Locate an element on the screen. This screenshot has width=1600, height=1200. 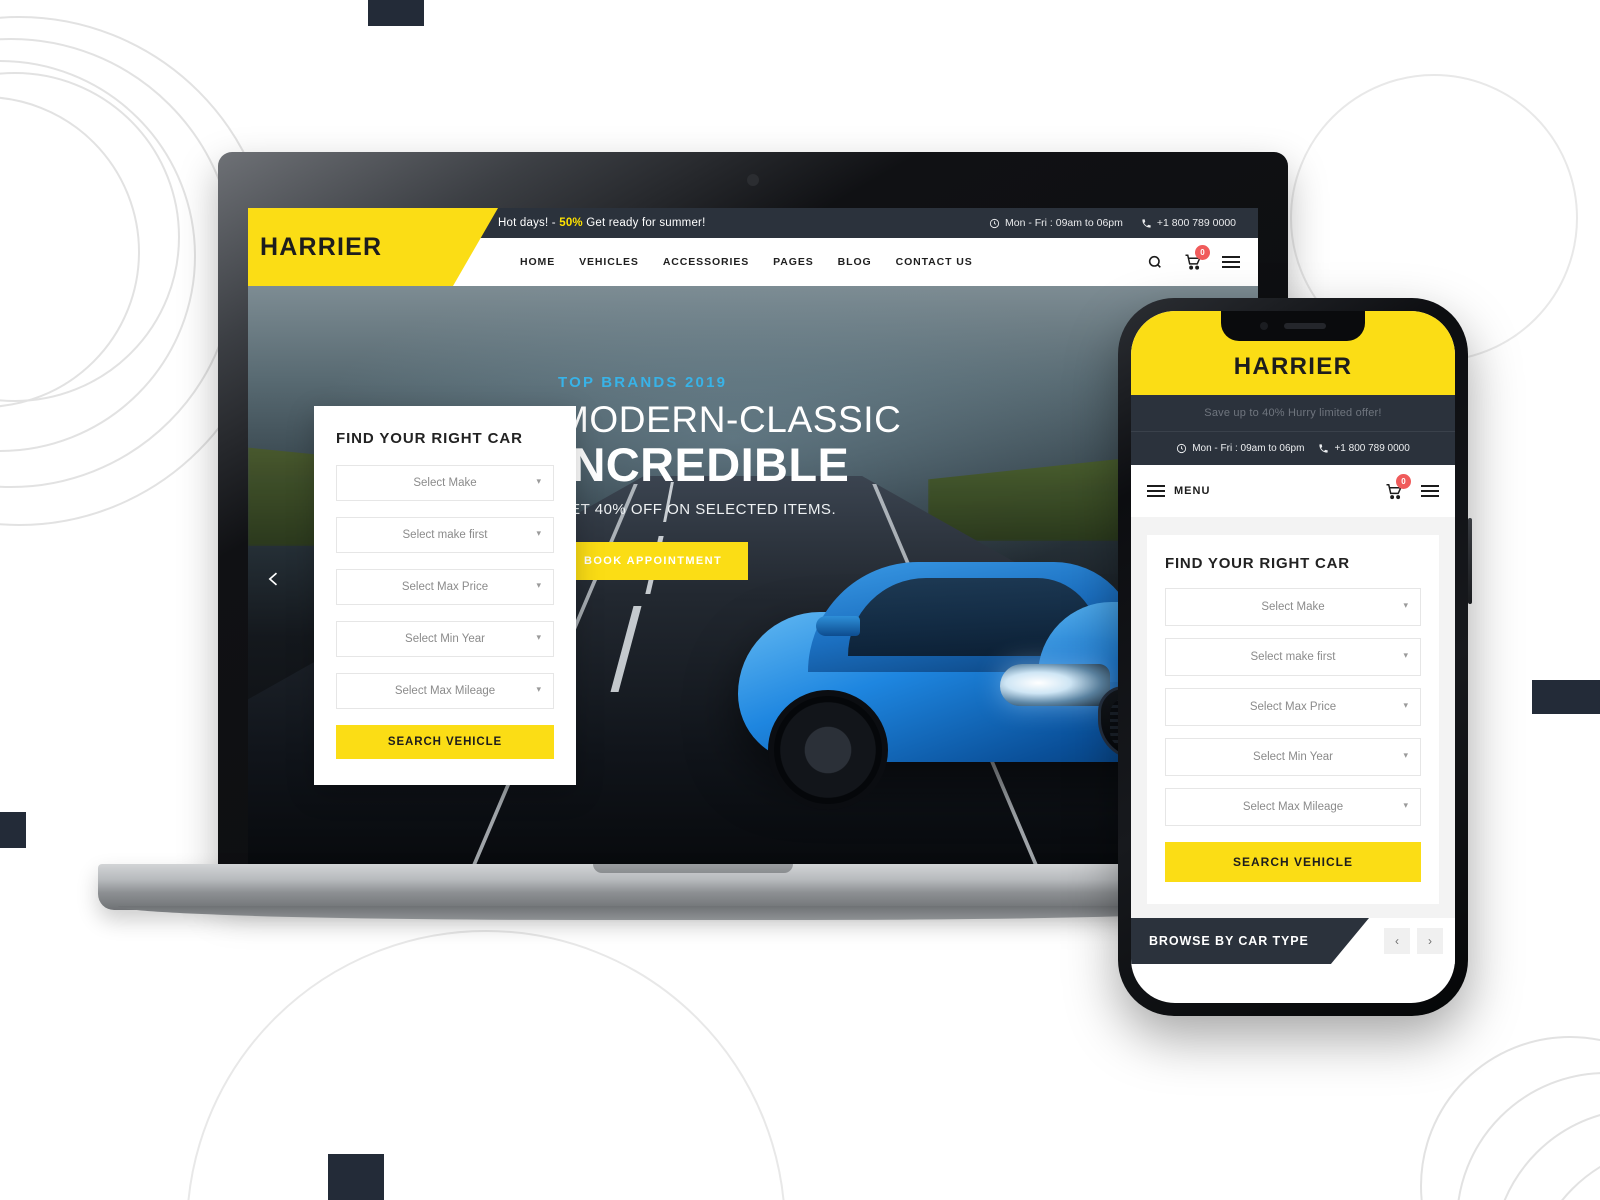
laptop-camera-icon is located at coordinates (753, 180).